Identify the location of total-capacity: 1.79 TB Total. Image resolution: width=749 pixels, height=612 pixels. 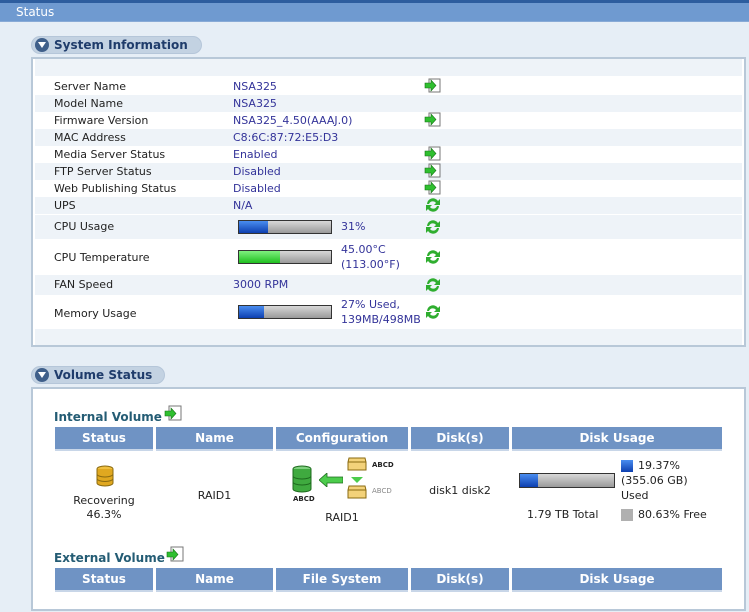
(563, 514).